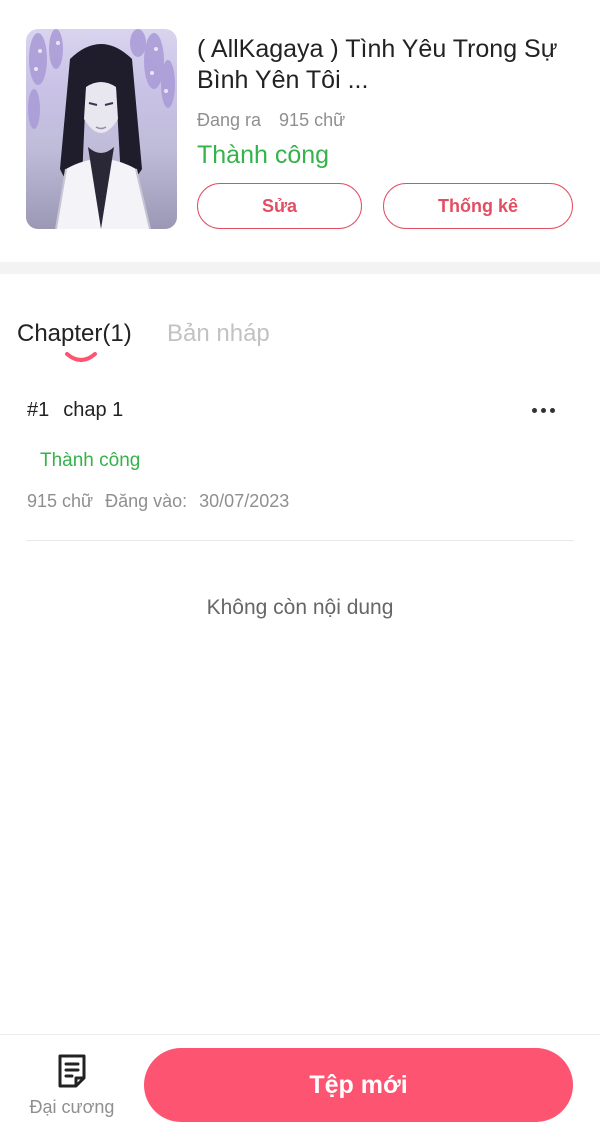 The image size is (600, 1146). Describe the element at coordinates (72, 1107) in the screenshot. I see `outline-label: Đại cương` at that location.